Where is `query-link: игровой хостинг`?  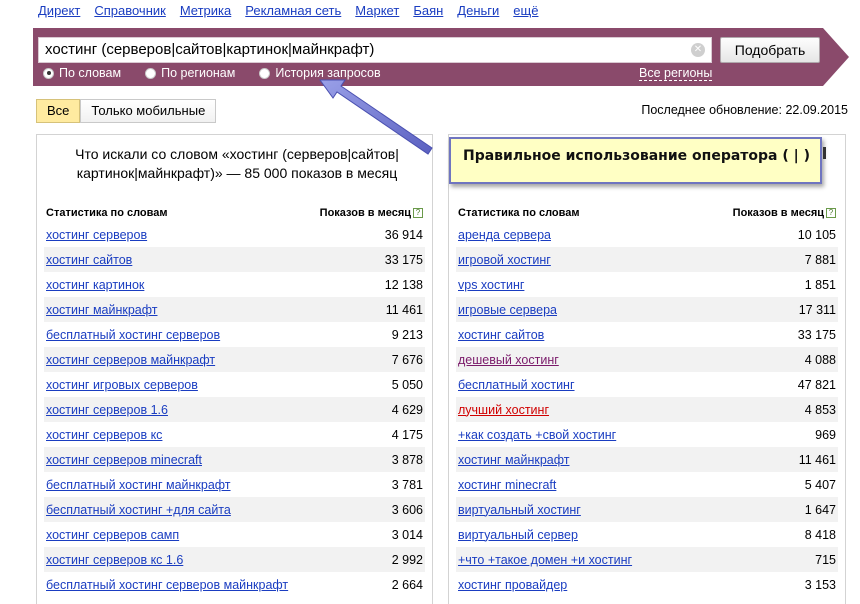
query-link: игровой хостинг is located at coordinates (504, 260).